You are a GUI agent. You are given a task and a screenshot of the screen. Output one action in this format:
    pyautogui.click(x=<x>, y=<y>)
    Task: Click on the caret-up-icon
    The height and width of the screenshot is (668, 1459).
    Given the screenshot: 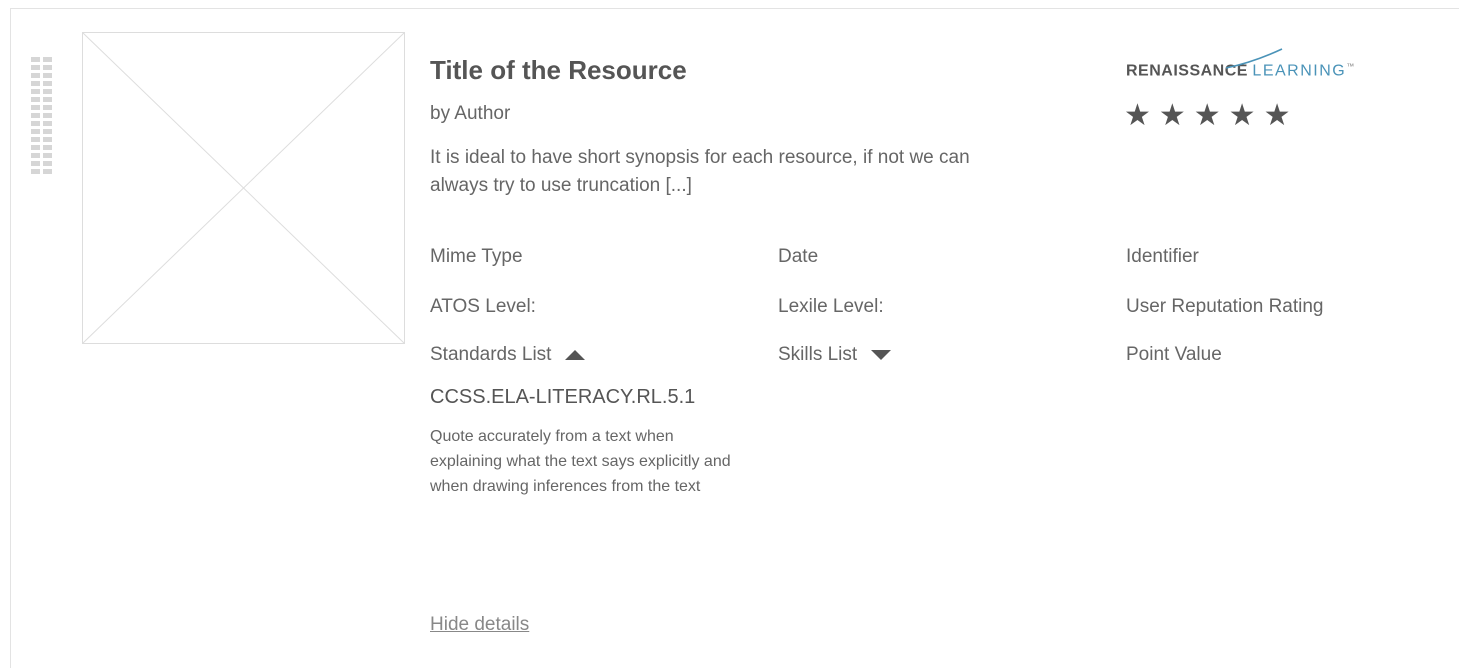 What is the action you would take?
    pyautogui.click(x=575, y=355)
    